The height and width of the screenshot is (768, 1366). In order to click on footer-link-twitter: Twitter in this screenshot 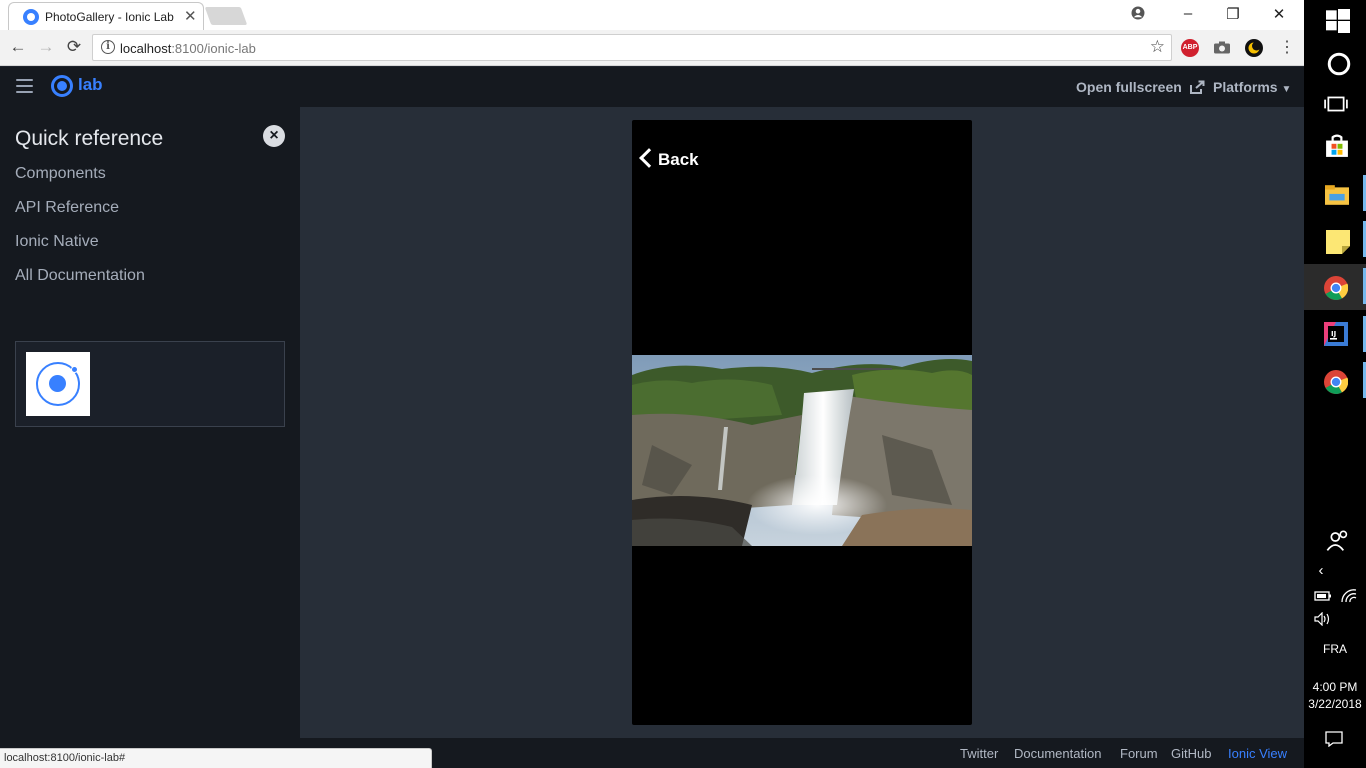, I will do `click(979, 753)`.